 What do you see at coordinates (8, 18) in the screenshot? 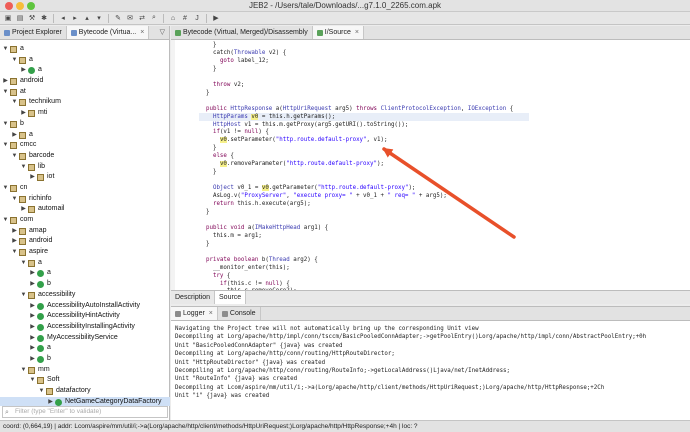
I see `save-icon: ▣` at bounding box center [8, 18].